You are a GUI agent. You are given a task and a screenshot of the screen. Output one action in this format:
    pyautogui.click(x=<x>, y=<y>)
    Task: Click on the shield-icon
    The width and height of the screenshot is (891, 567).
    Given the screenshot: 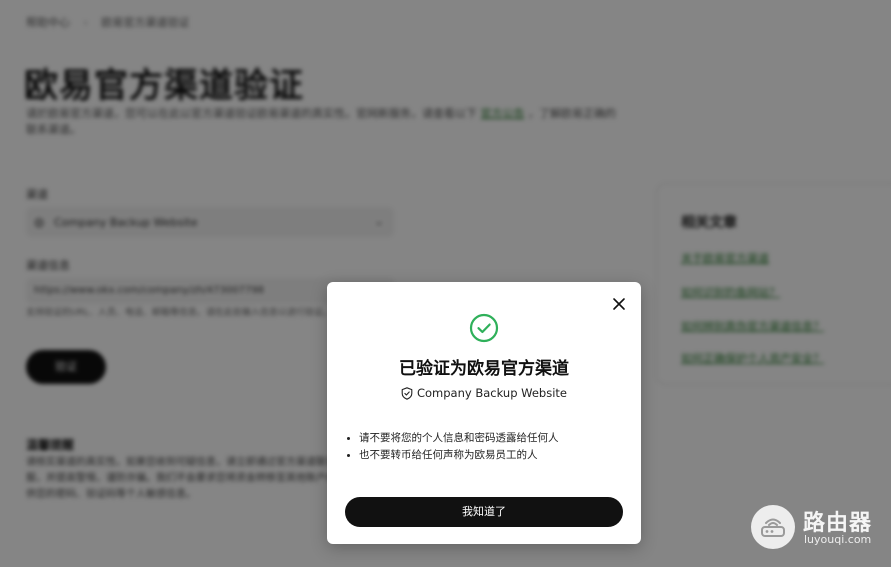 What is the action you would take?
    pyautogui.click(x=407, y=393)
    